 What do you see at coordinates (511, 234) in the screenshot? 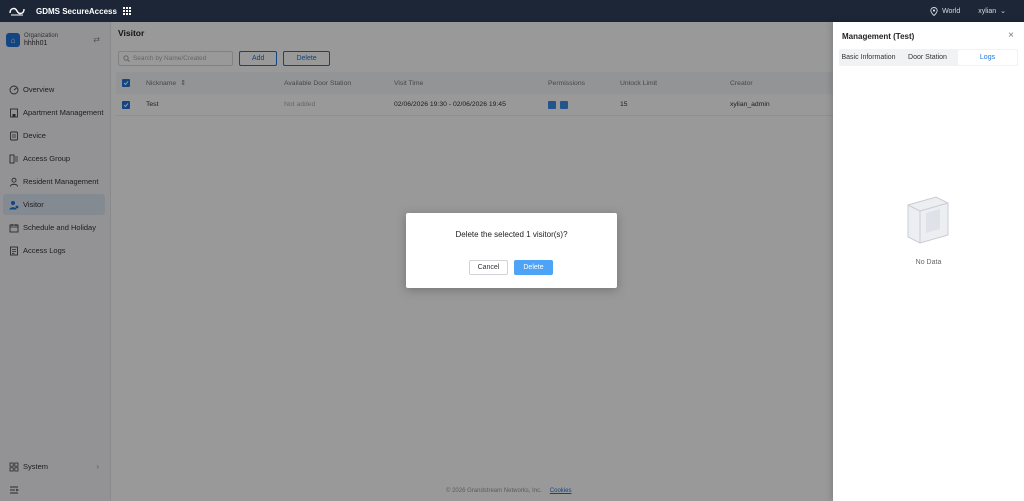
I see `dialog-message: Delete the selected 1 visitor(s)?` at bounding box center [511, 234].